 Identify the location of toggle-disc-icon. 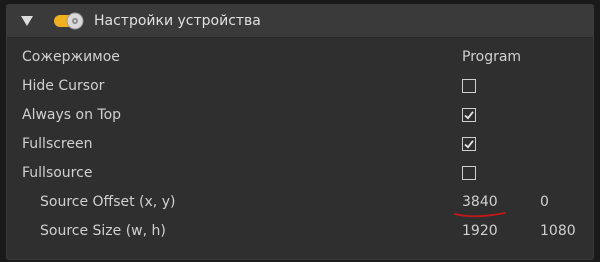
(69, 21).